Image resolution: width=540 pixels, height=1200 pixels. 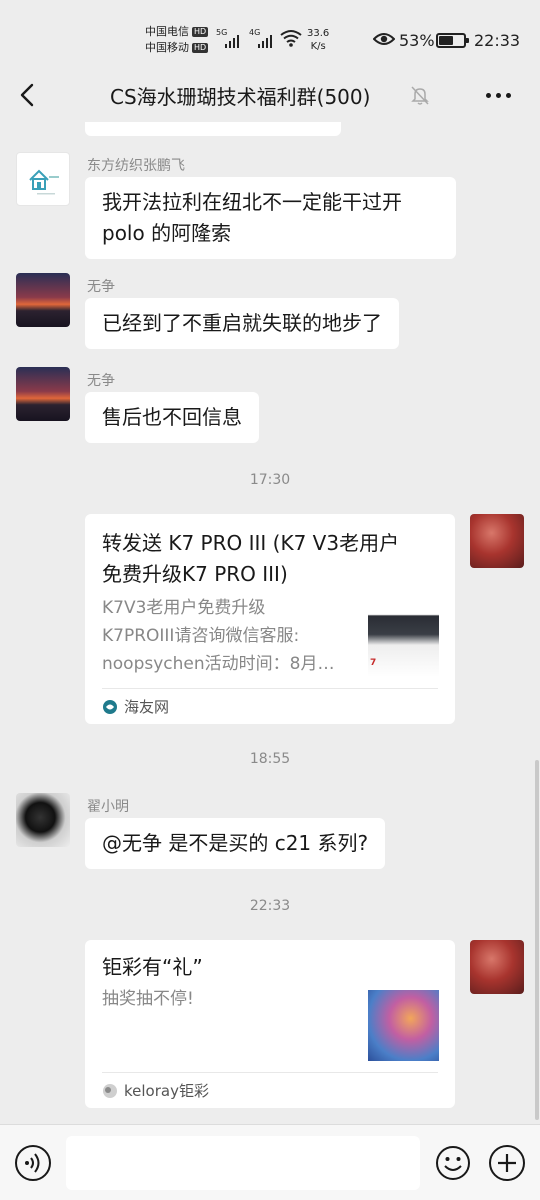 I want to click on message-input, so click(x=243, y=1163).